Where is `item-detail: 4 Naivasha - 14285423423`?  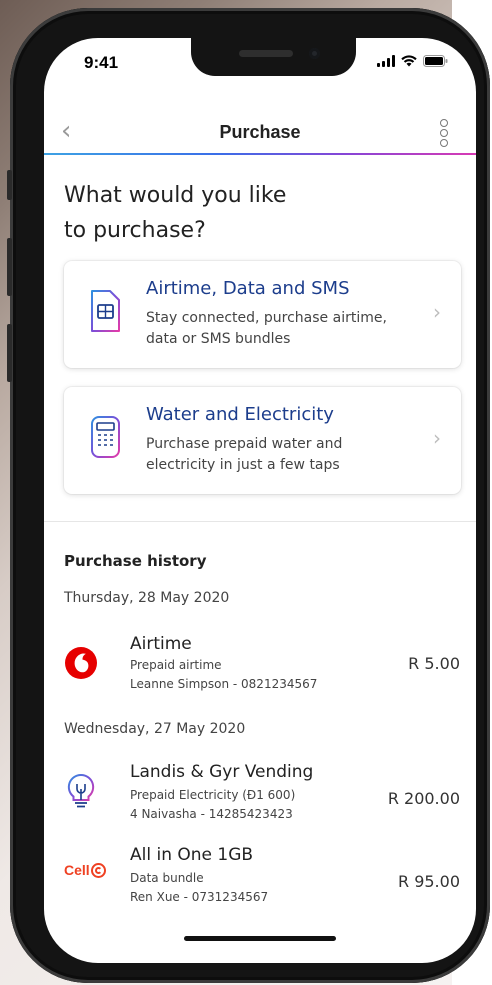
item-detail: 4 Naivasha - 14285423423 is located at coordinates (211, 814).